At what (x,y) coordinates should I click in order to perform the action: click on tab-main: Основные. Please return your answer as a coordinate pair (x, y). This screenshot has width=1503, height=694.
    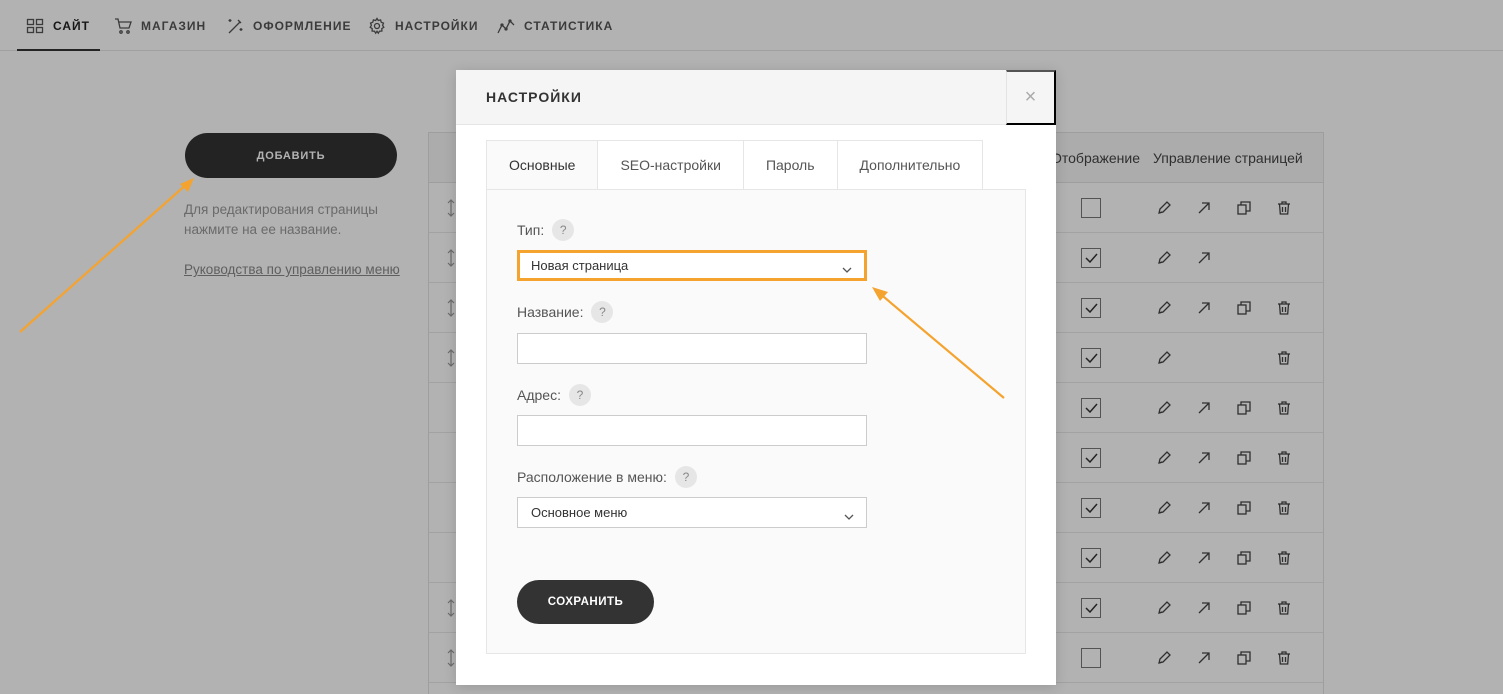
    Looking at the image, I should click on (542, 165).